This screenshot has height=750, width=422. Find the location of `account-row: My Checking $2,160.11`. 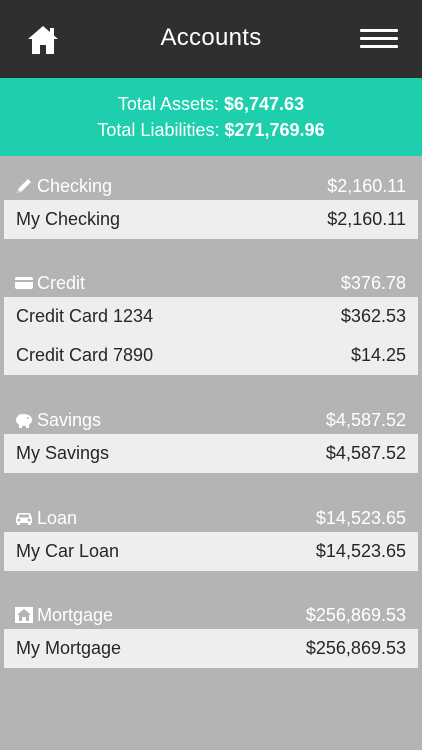

account-row: My Checking $2,160.11 is located at coordinates (211, 219).